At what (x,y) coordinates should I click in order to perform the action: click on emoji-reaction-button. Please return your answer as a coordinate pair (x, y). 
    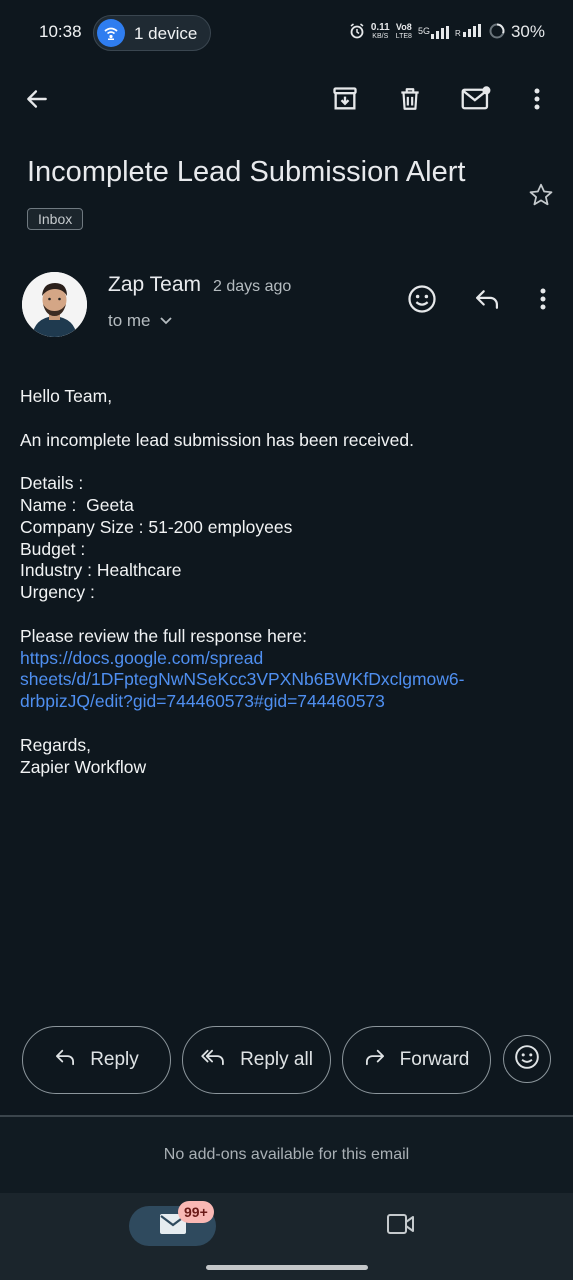
    Looking at the image, I should click on (527, 1059).